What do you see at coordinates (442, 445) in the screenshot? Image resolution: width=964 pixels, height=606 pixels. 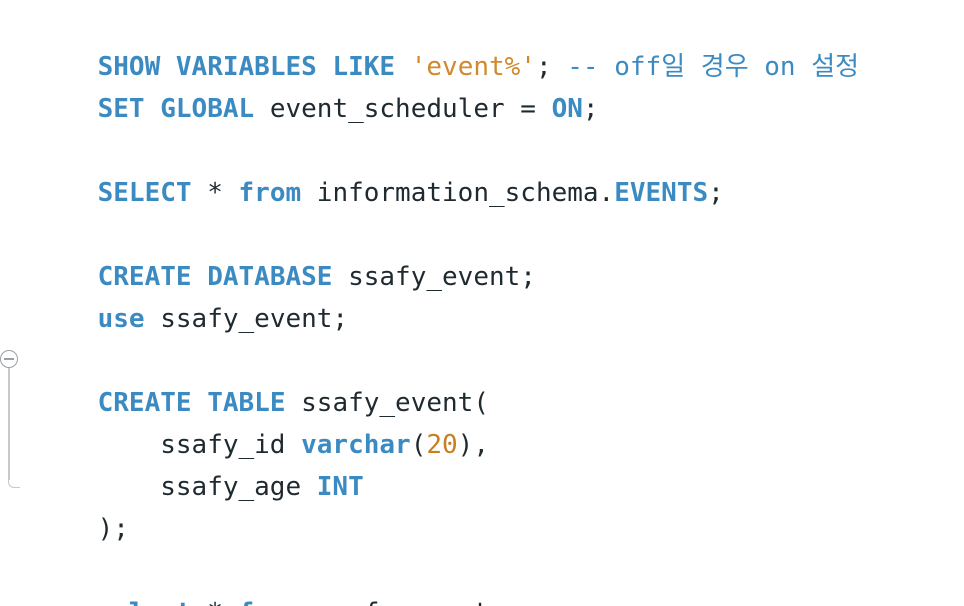 I see `number-literal: 20` at bounding box center [442, 445].